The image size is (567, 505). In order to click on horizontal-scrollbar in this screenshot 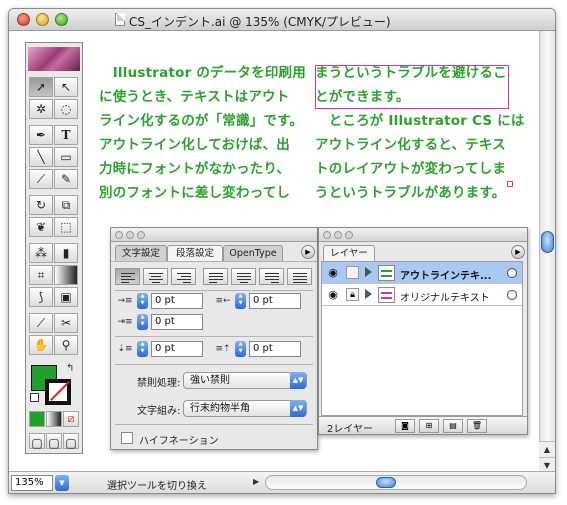, I will do `click(396, 482)`.